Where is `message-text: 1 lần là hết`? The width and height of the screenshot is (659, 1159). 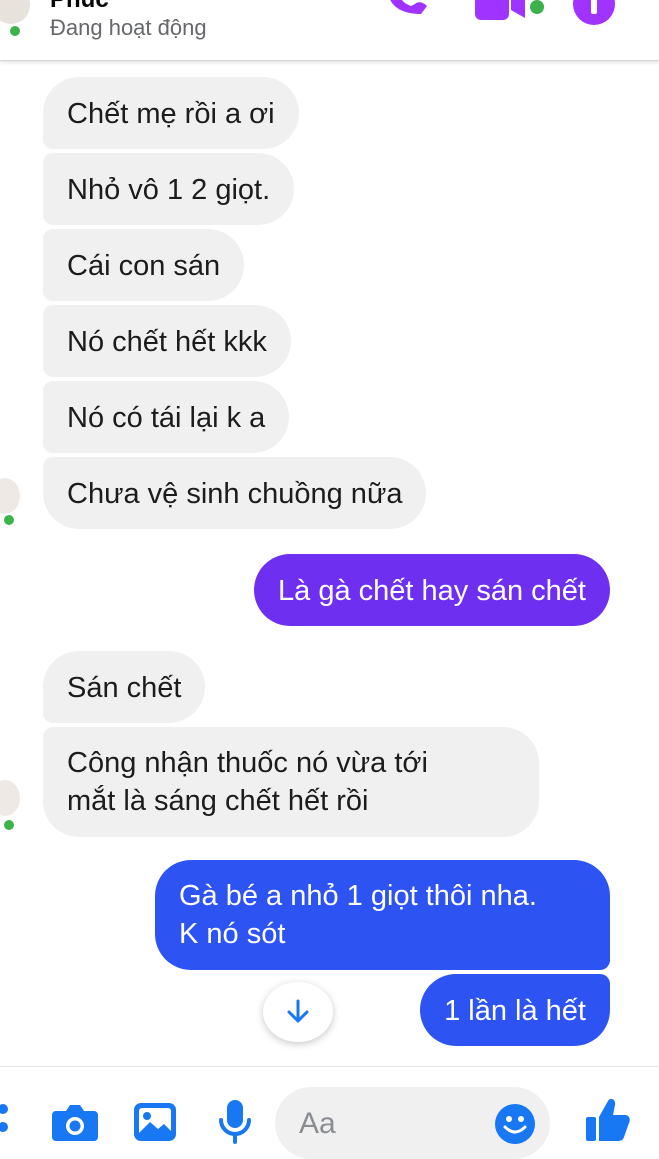 message-text: 1 lần là hết is located at coordinates (515, 1011).